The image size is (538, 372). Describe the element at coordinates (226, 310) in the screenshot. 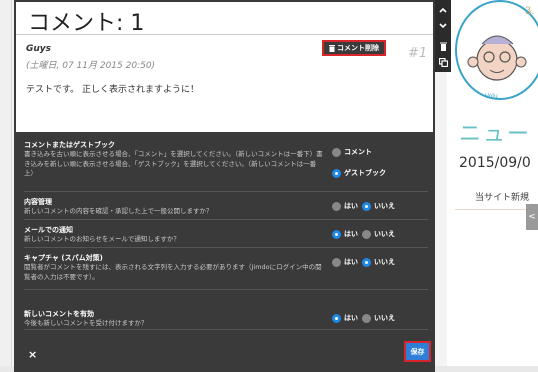

I see `setting-row-enable-comments: 新しいコメントを有効 今後も新しいコメントを受け付けますか？ はい いいえ` at that location.